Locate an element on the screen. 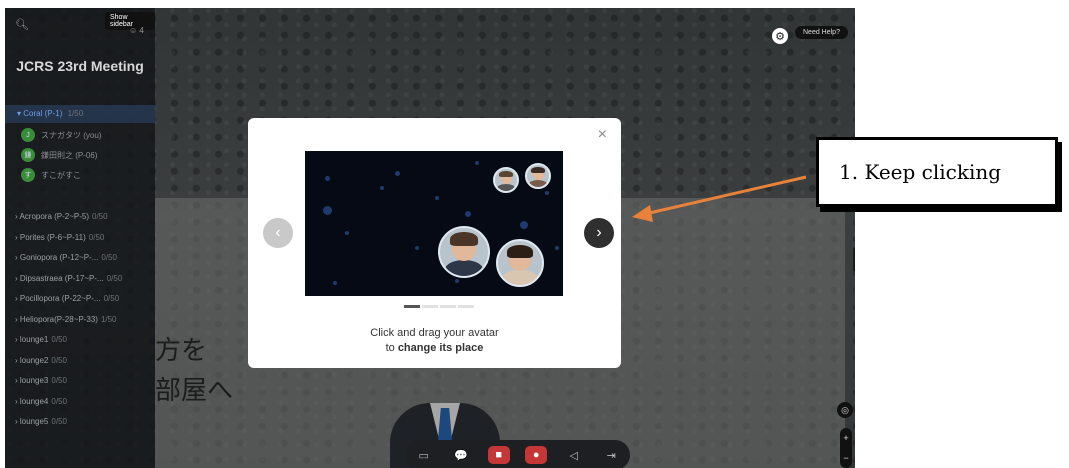  room-label: Porites (P-6~P-11) is located at coordinates (52, 237).